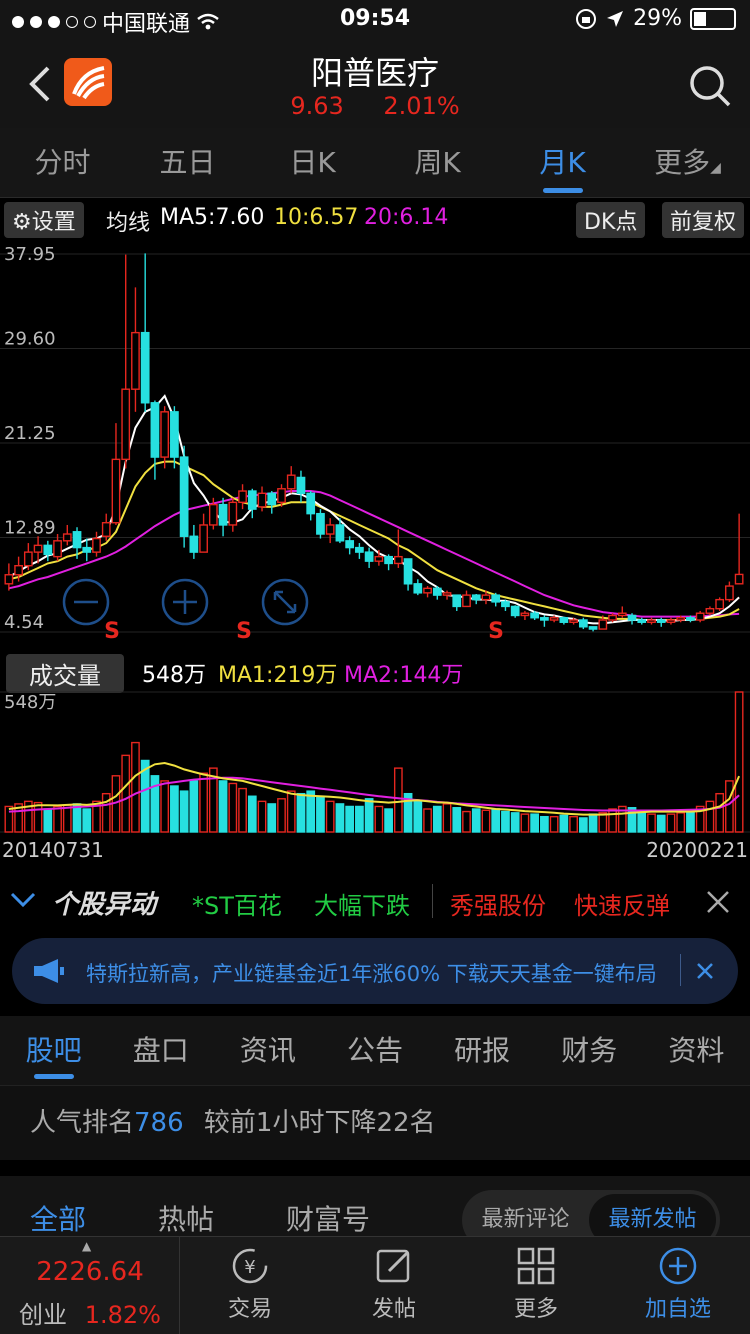 The image size is (750, 1334). I want to click on nav-add-watchlist: 加自选, so click(678, 1284).